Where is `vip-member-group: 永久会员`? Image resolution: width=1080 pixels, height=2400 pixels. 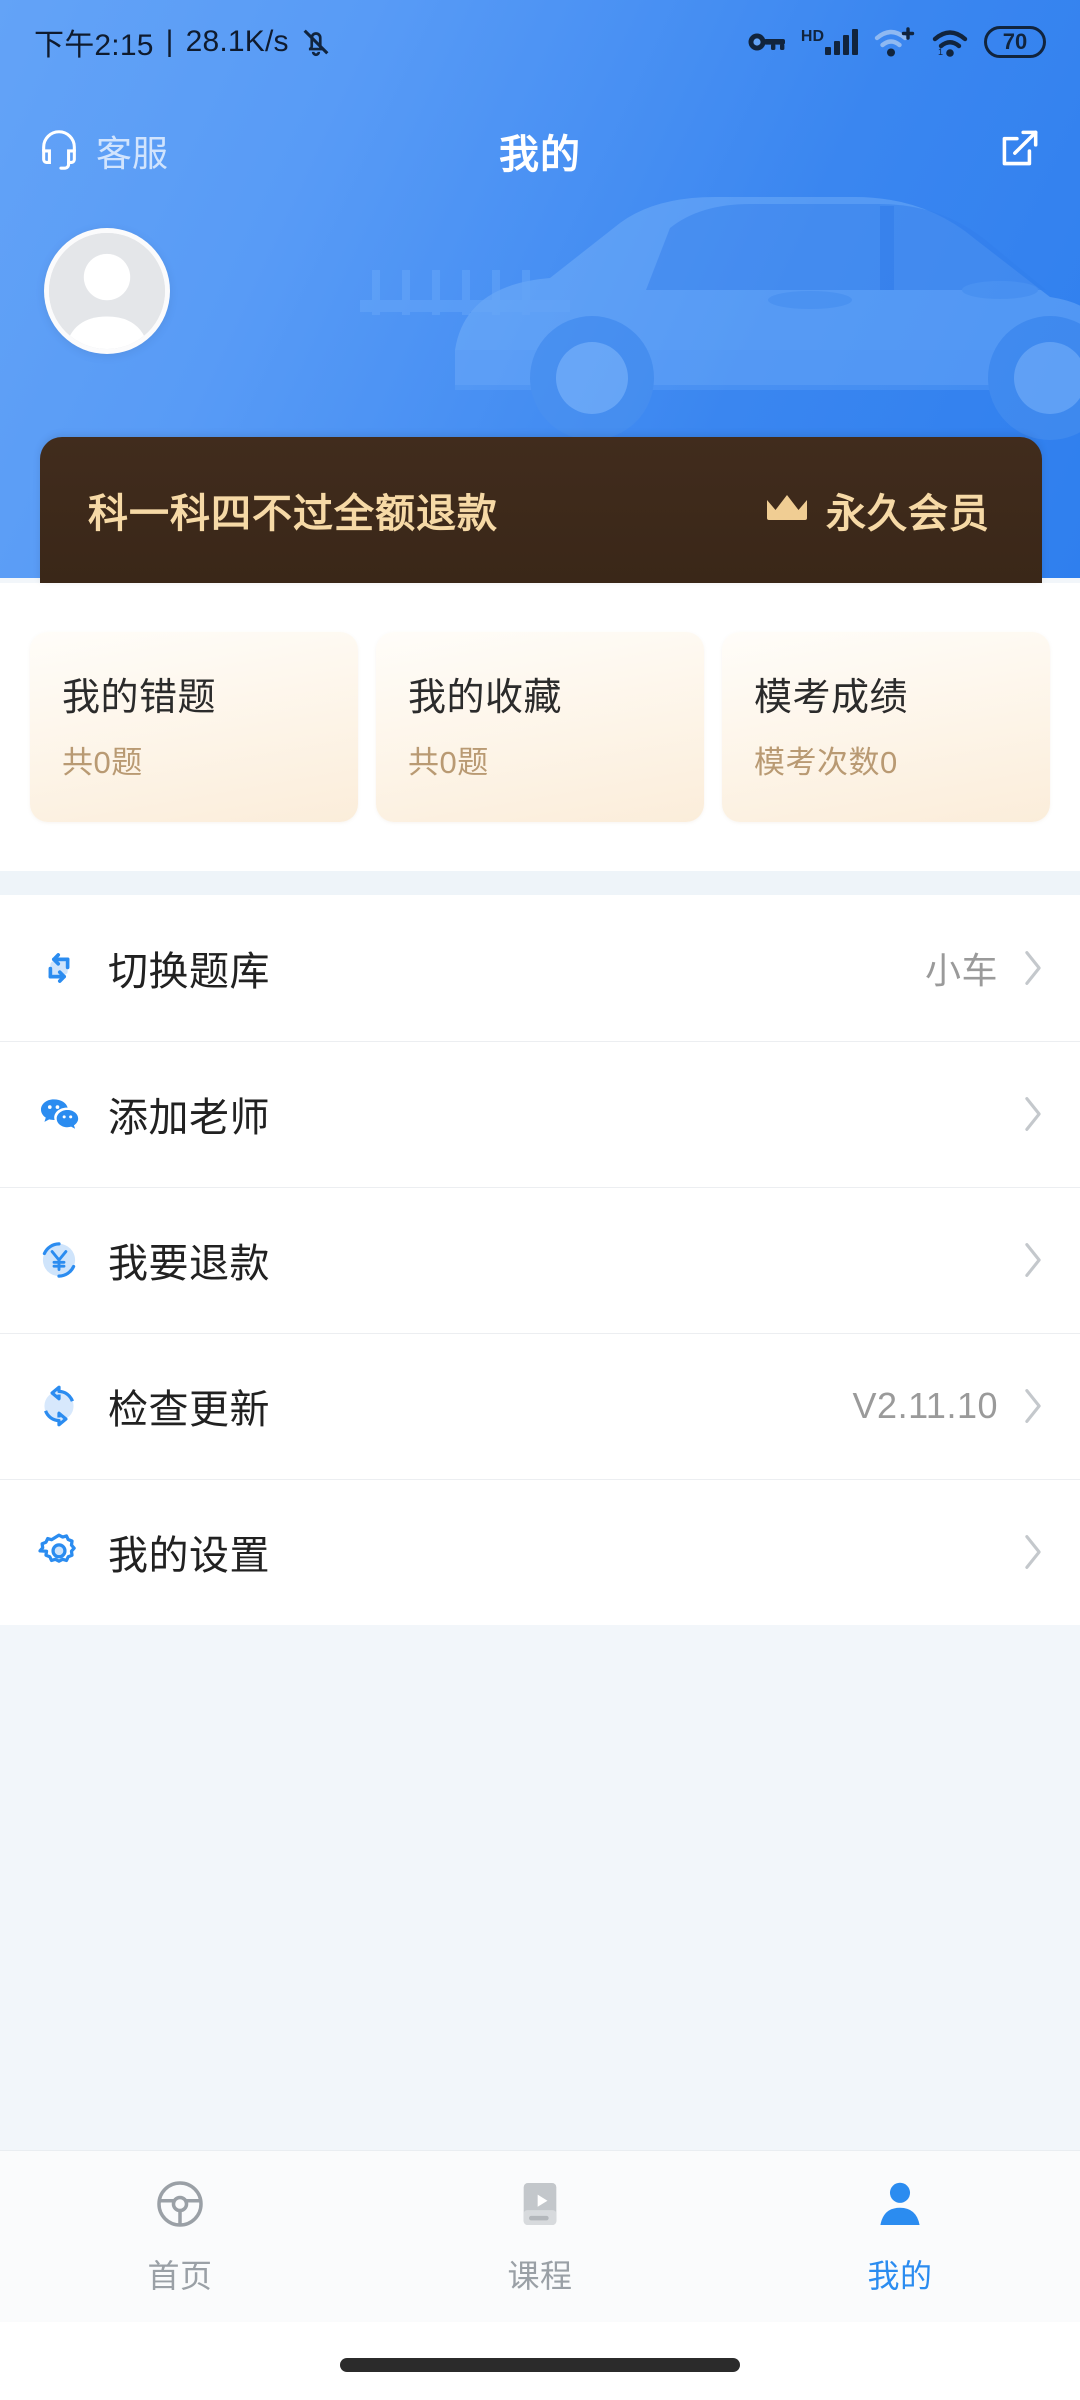
vip-member-group: 永久会员 is located at coordinates (877, 510).